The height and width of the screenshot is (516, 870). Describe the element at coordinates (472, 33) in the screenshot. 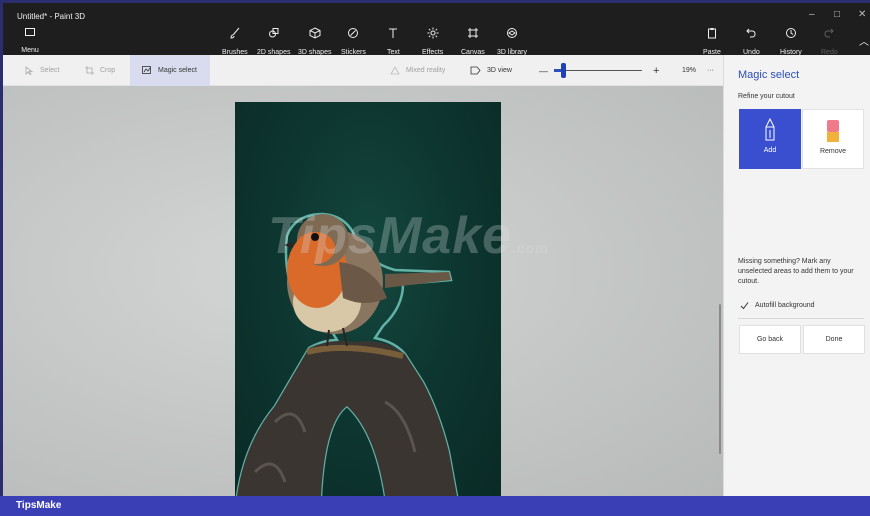

I see `canvas-icon` at that location.